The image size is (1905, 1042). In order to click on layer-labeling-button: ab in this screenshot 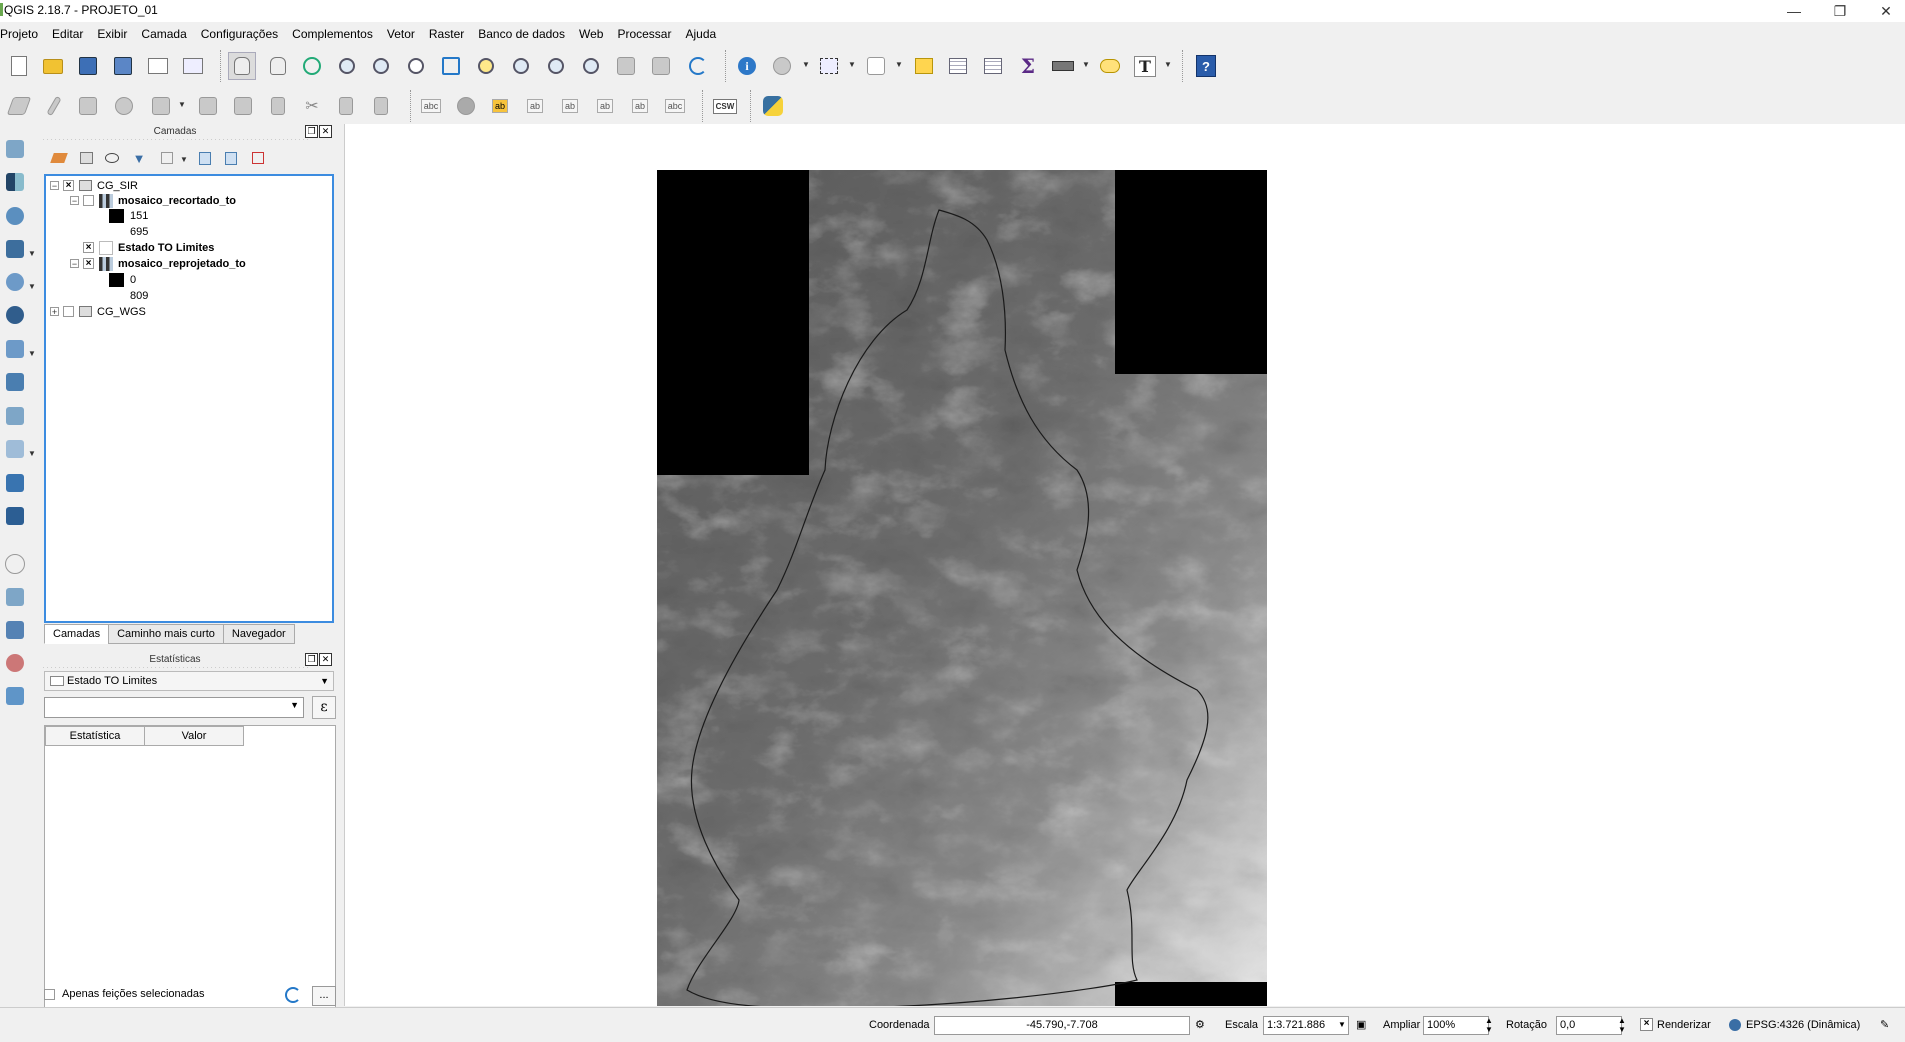, I will do `click(500, 106)`.